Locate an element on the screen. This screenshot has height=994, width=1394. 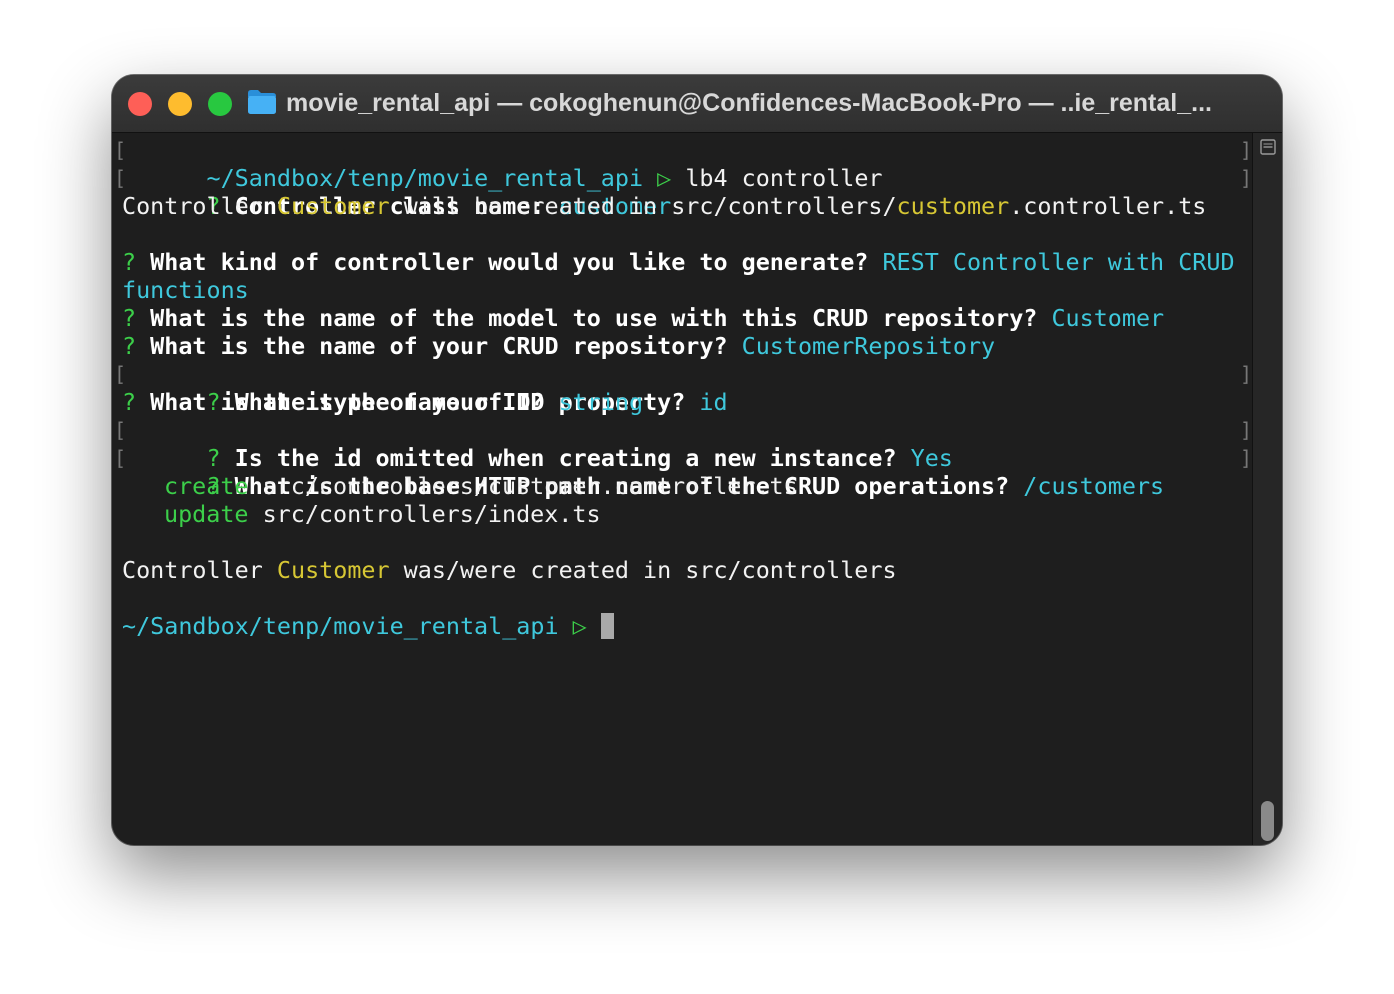
output-text: was/were created in src/controllers is located at coordinates (643, 570).